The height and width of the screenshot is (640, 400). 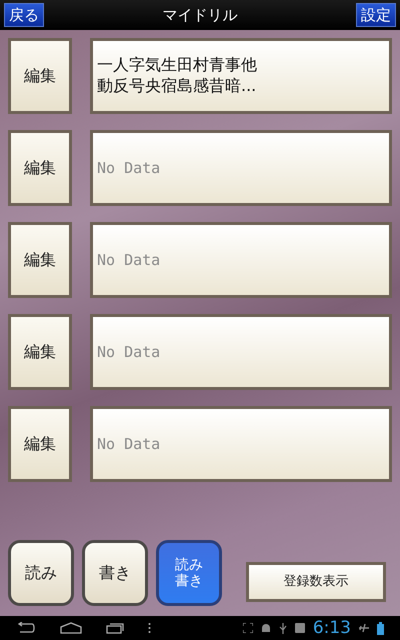 What do you see at coordinates (24, 15) in the screenshot?
I see `back-button: 戻る` at bounding box center [24, 15].